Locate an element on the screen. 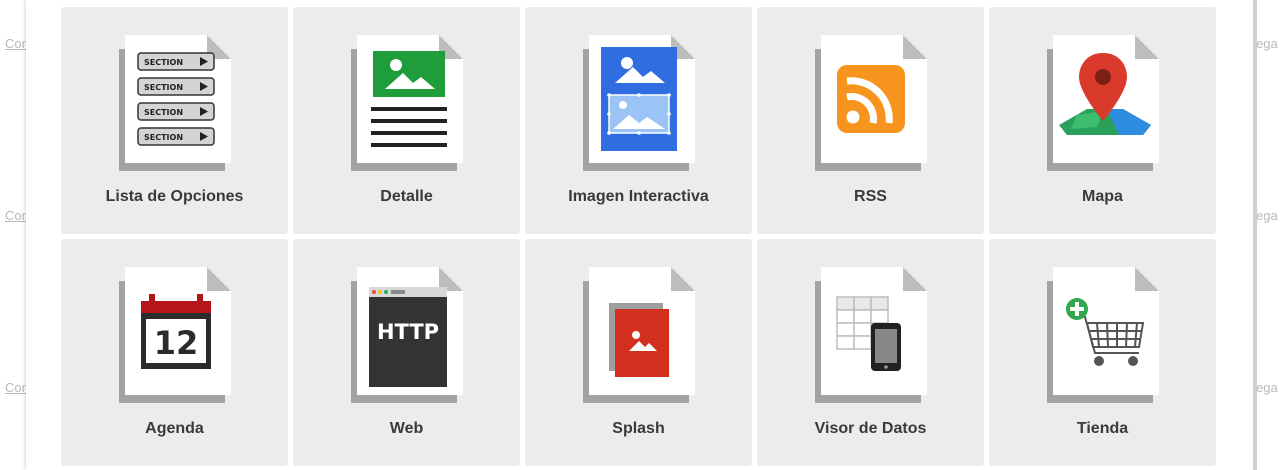 Image resolution: width=1285 pixels, height=470 pixels. option-tile-web: HTTP Web is located at coordinates (406, 352).